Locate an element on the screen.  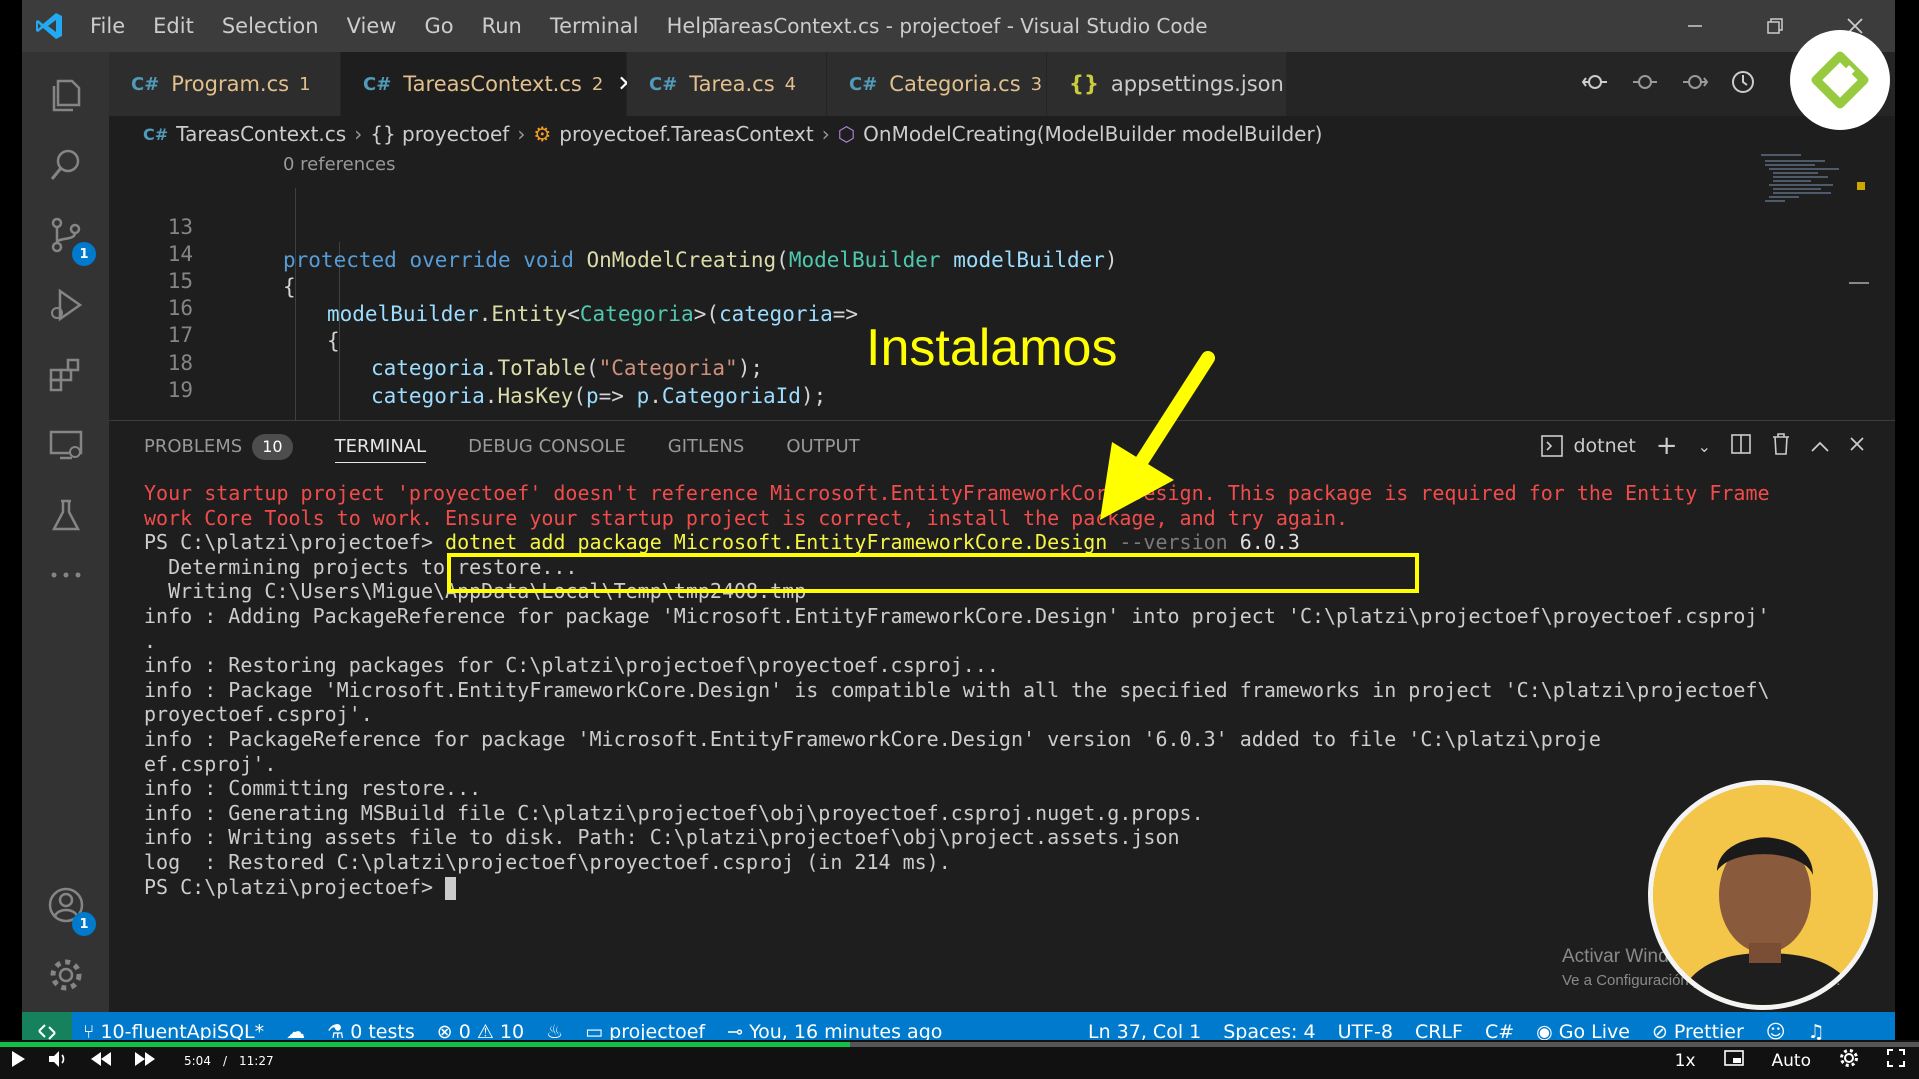
code-token: ); is located at coordinates (813, 396).